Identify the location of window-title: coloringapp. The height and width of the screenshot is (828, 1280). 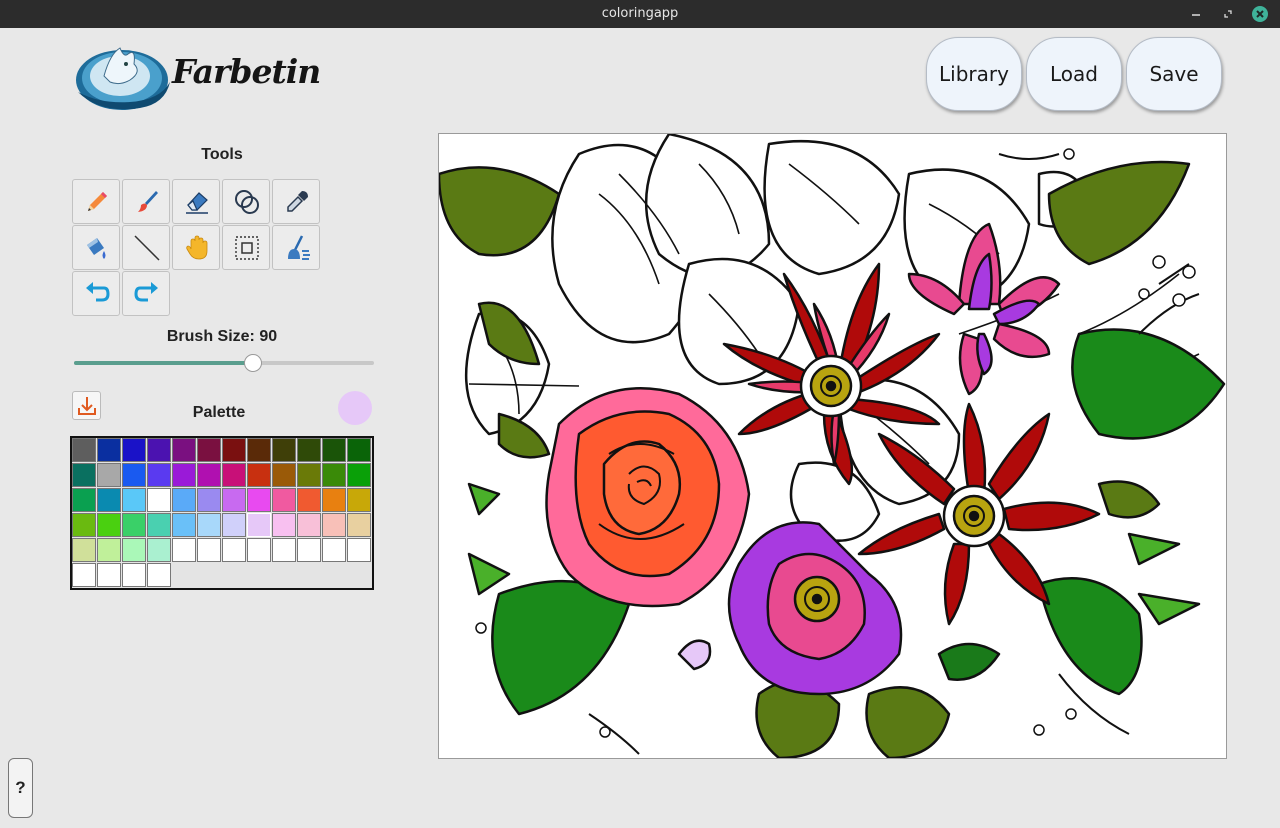
(640, 13).